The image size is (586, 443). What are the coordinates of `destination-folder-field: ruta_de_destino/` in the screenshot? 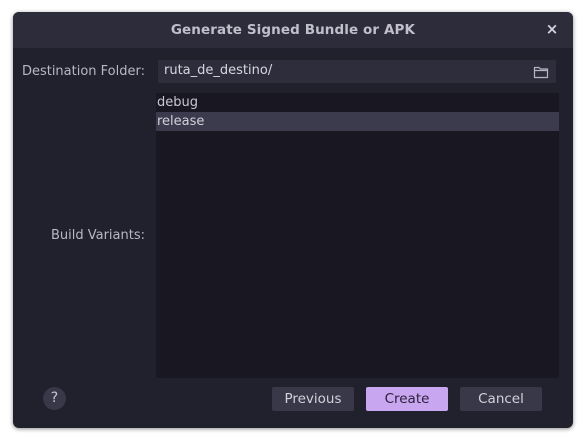 It's located at (357, 71).